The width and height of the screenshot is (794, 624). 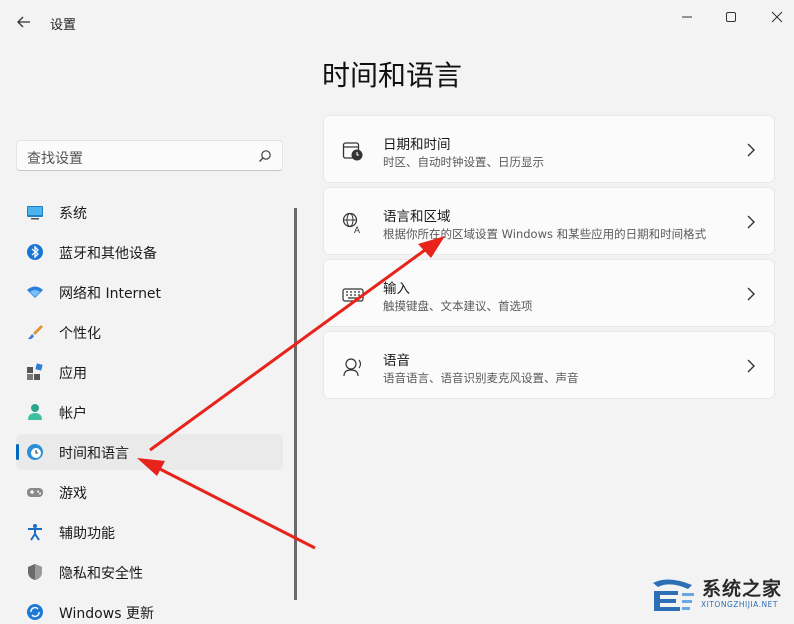 What do you see at coordinates (35, 332) in the screenshot?
I see `brush-icon` at bounding box center [35, 332].